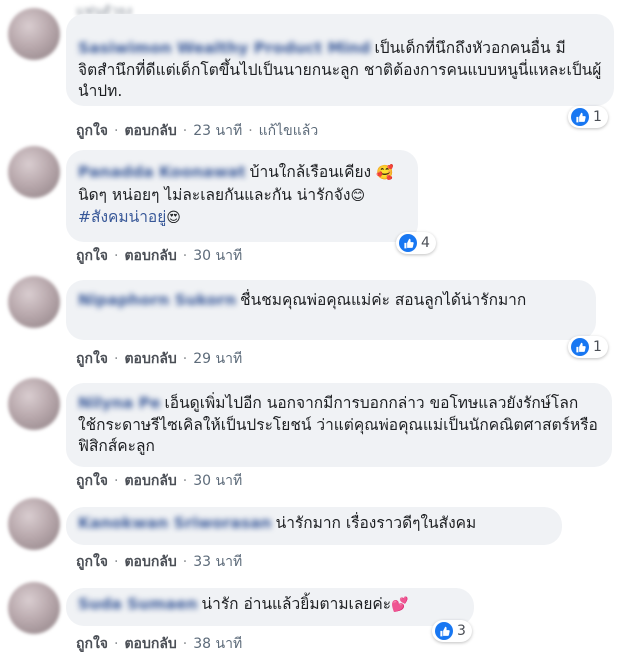 This screenshot has height=659, width=640. I want to click on comment-author: Nipaphorn Sukorn, so click(157, 300).